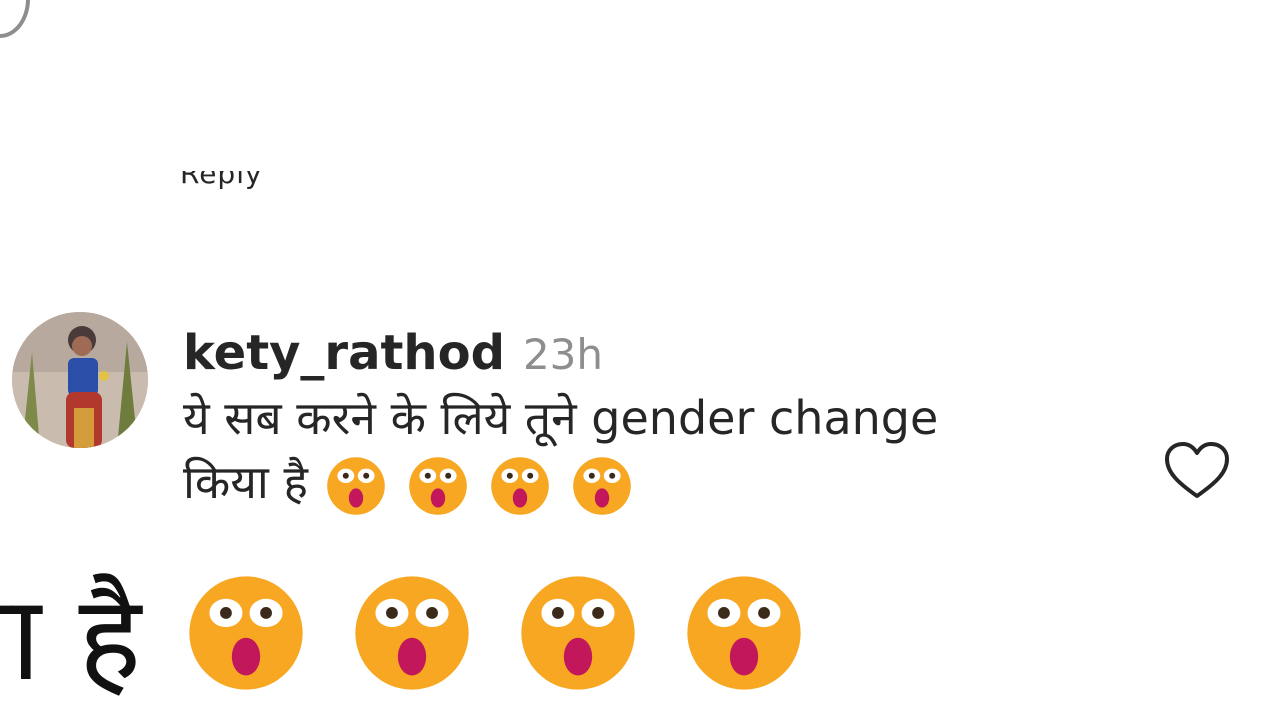 The image size is (1280, 720). What do you see at coordinates (479, 486) in the screenshot?
I see `comment-emoji-group` at bounding box center [479, 486].